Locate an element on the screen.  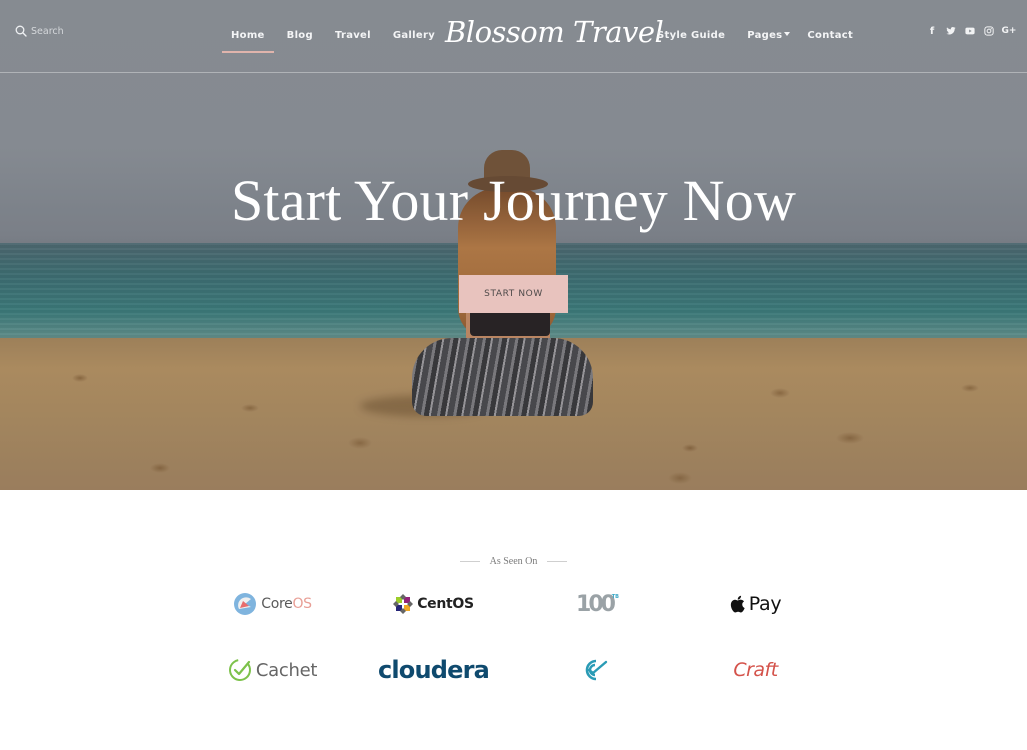
nav-blog: Blog is located at coordinates (300, 36).